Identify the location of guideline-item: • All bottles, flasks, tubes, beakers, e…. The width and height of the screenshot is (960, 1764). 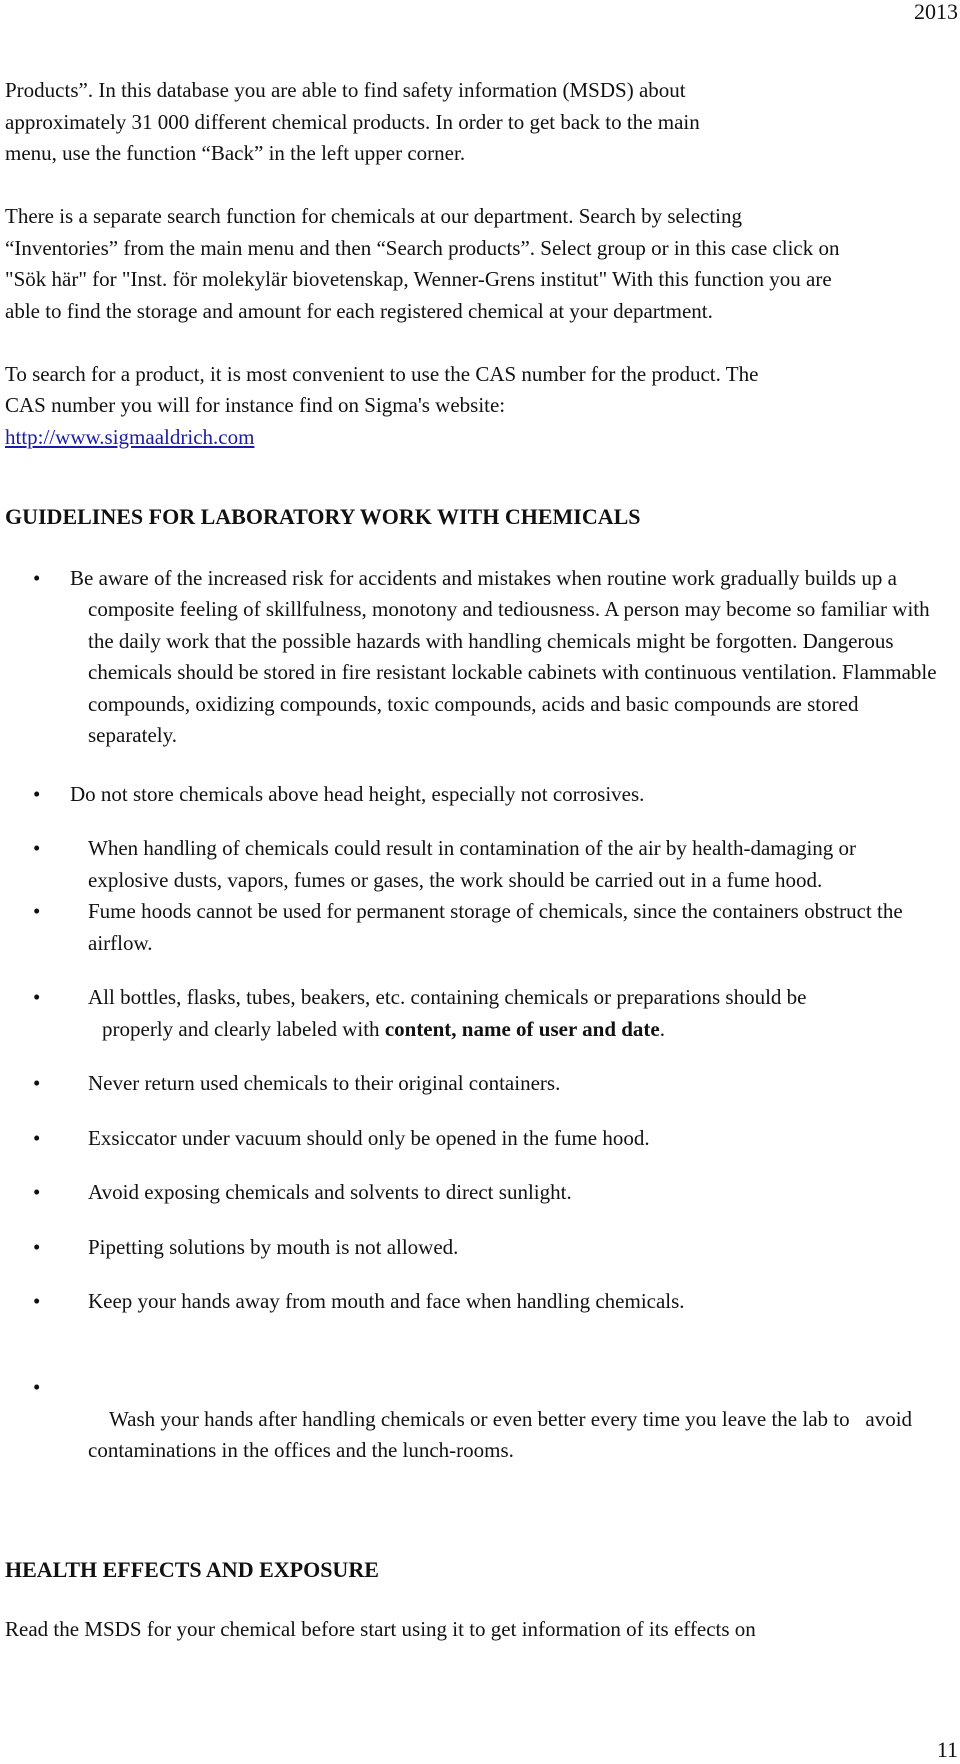
(481, 1013).